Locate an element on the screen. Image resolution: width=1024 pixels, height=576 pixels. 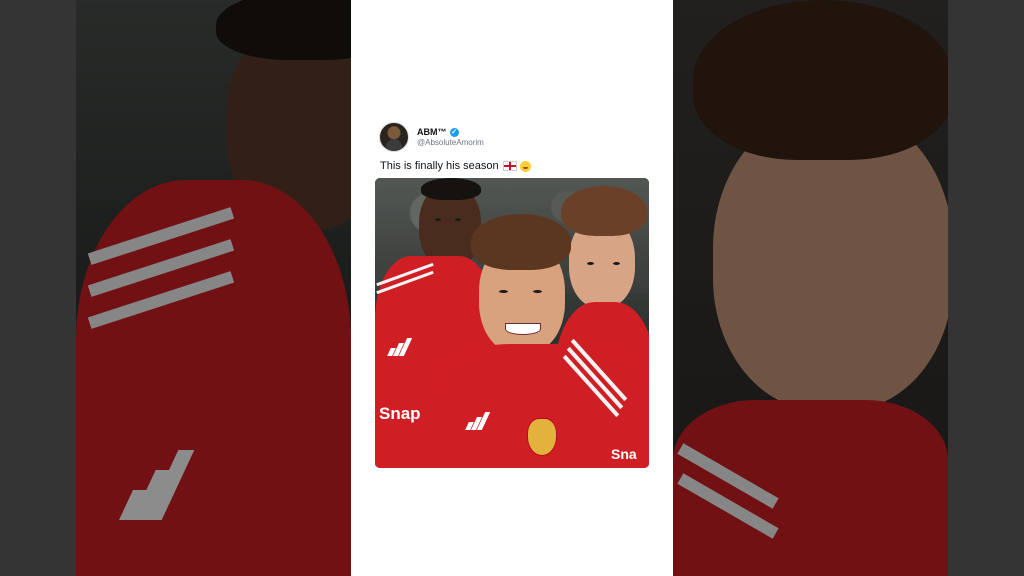
sponsor-text-right: Sna is located at coordinates (624, 454).